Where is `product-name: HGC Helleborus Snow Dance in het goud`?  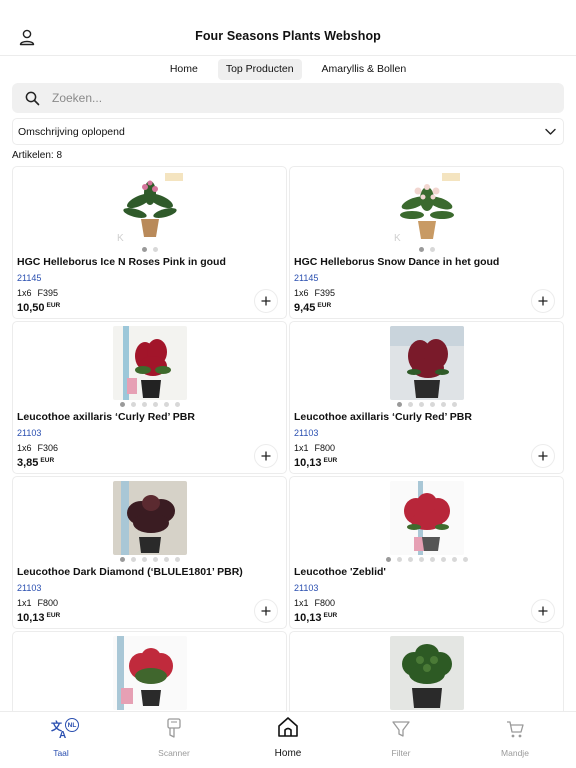 product-name: HGC Helleborus Snow Dance in het goud is located at coordinates (426, 262).